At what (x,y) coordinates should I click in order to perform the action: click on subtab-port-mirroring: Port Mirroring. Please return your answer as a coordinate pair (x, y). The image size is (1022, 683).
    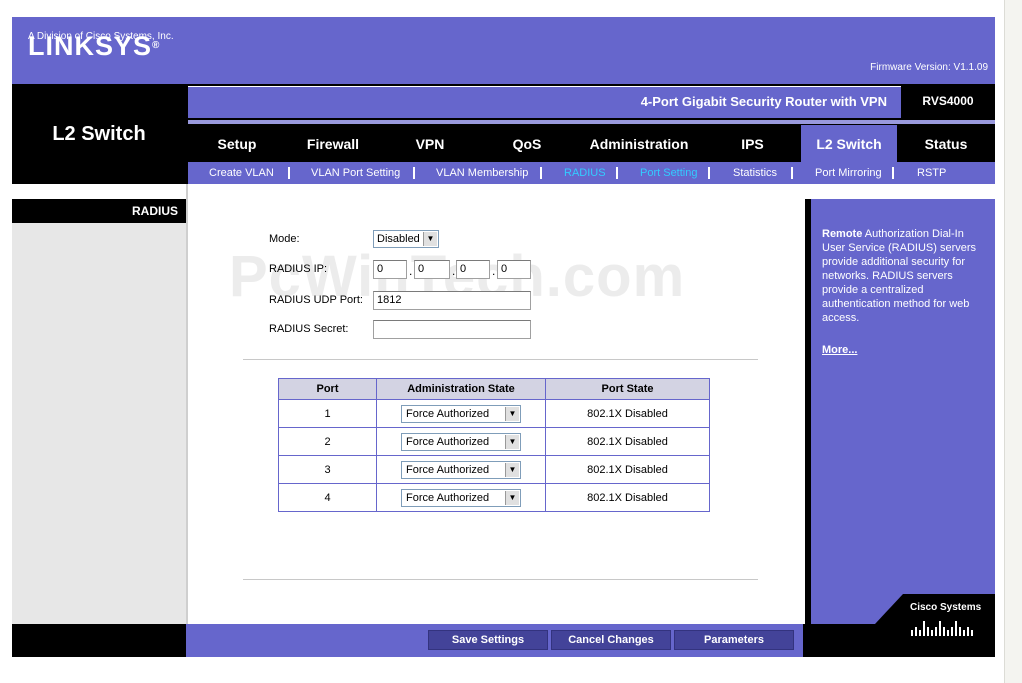
    Looking at the image, I should click on (848, 173).